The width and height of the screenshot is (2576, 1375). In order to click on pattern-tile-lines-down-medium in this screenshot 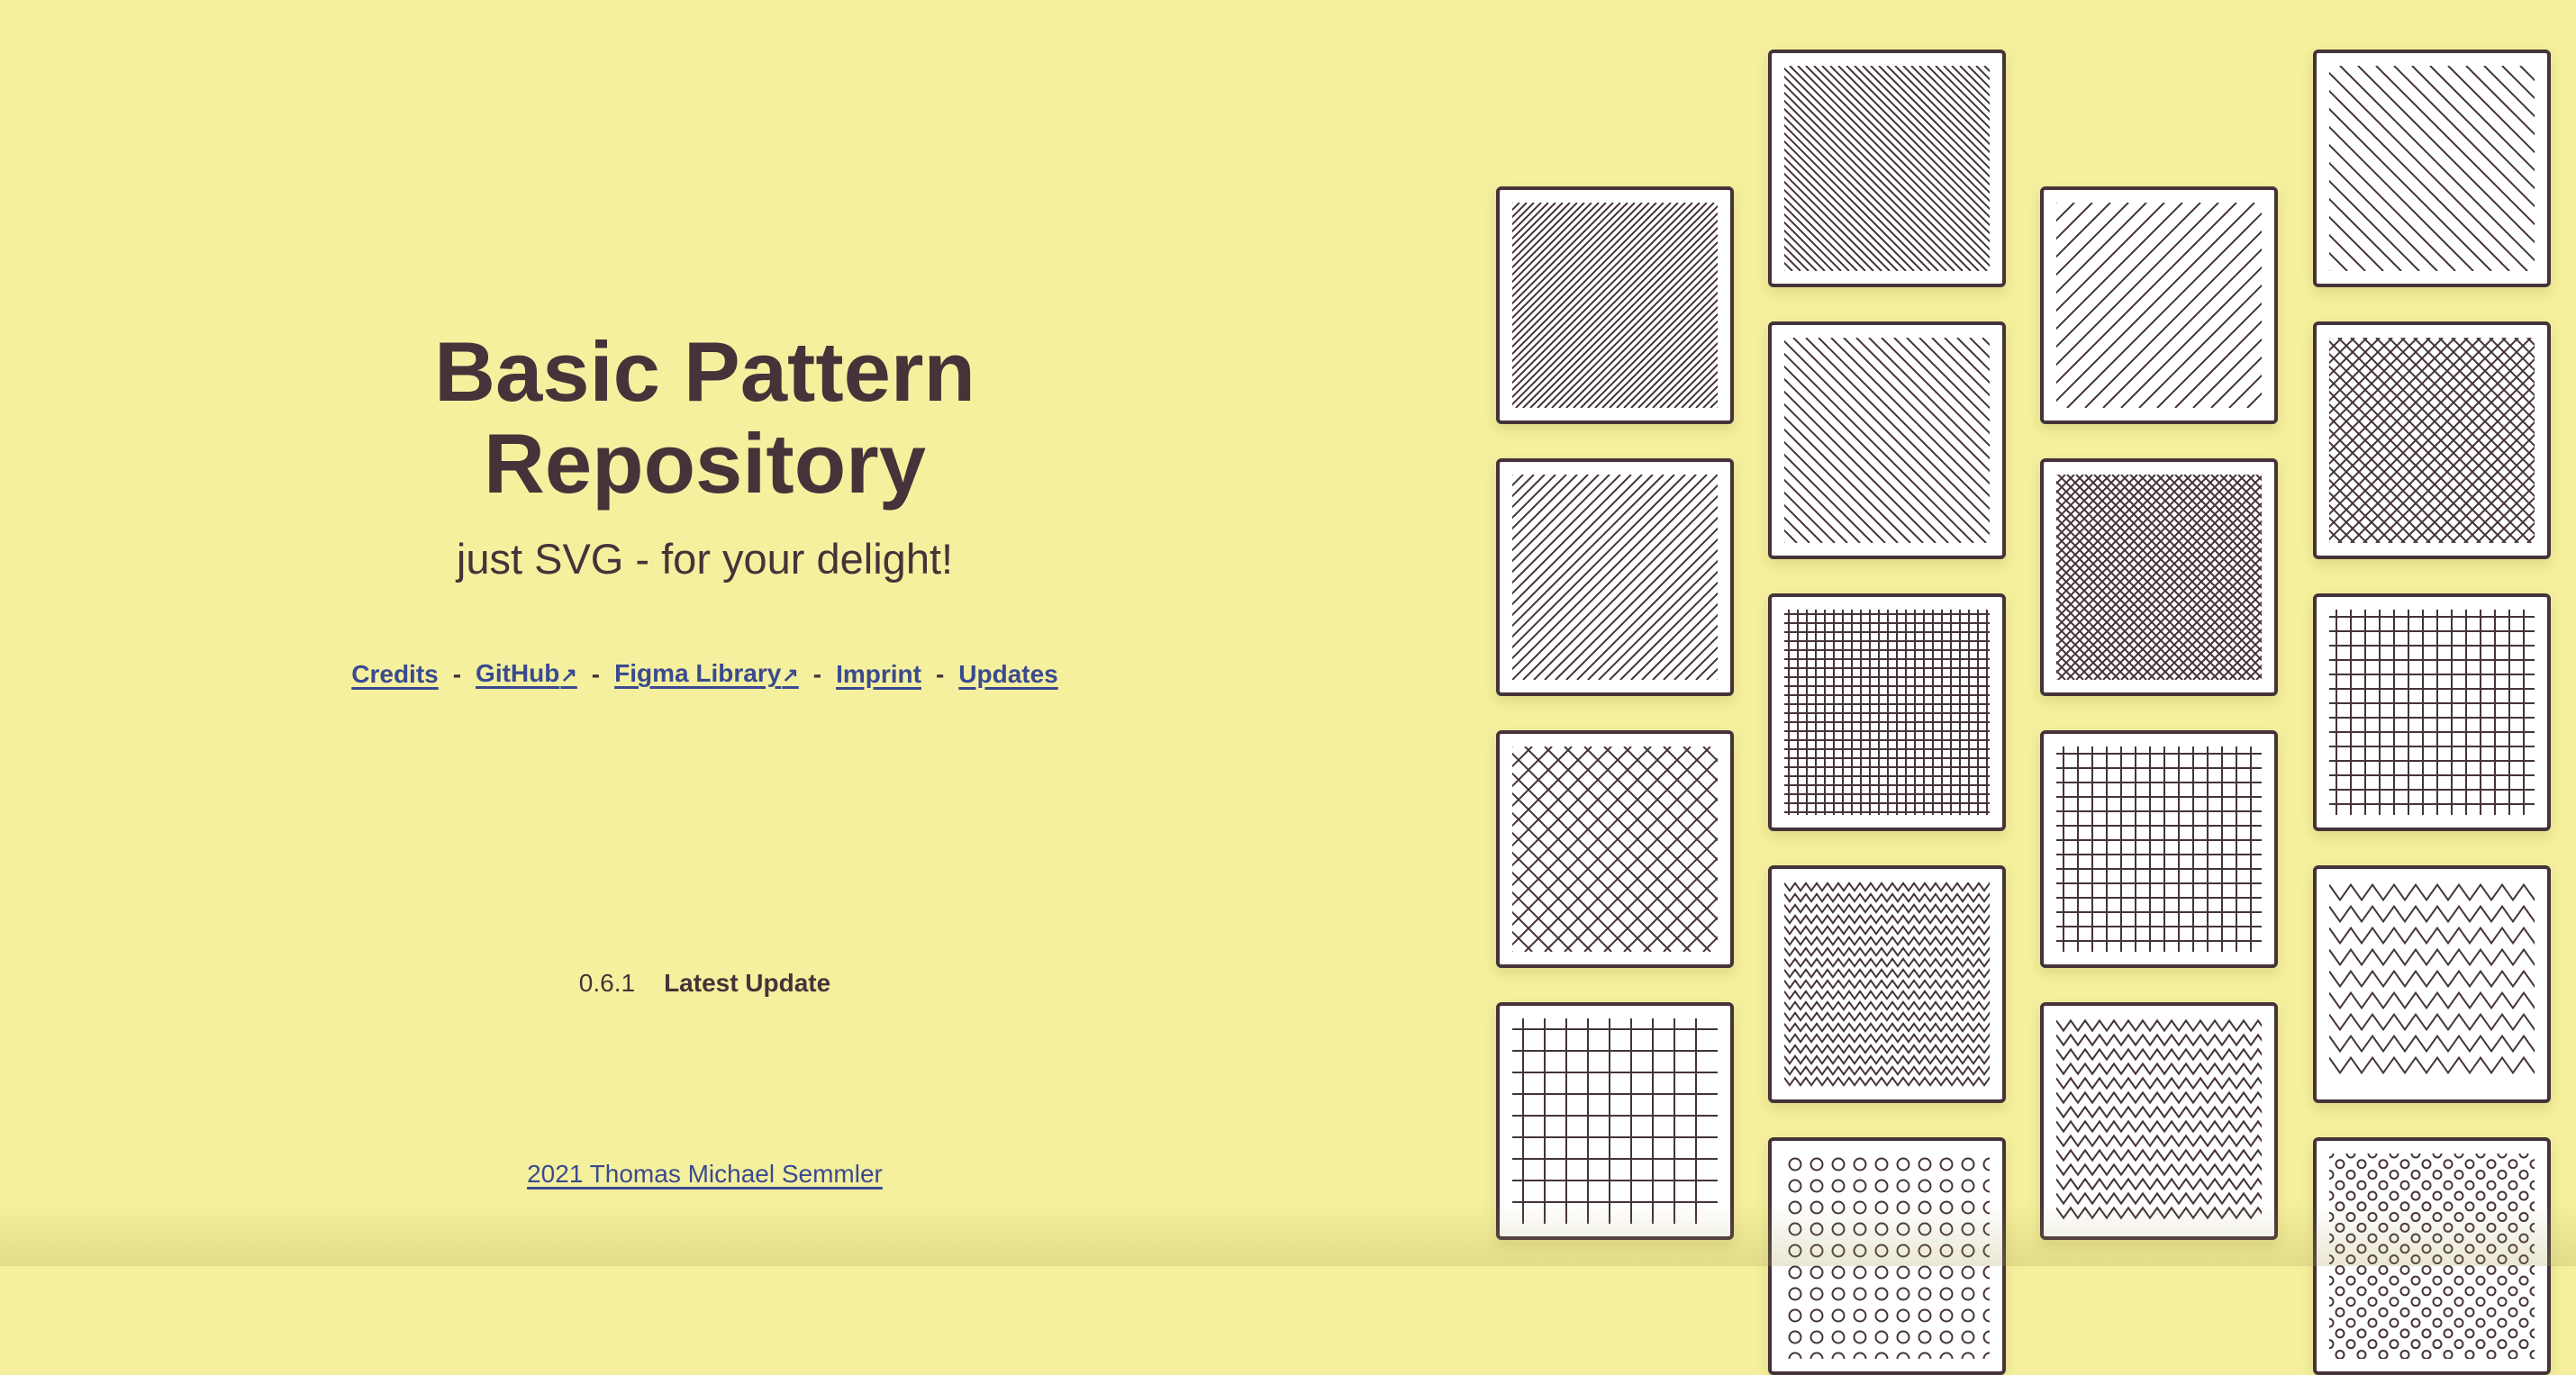, I will do `click(1887, 440)`.